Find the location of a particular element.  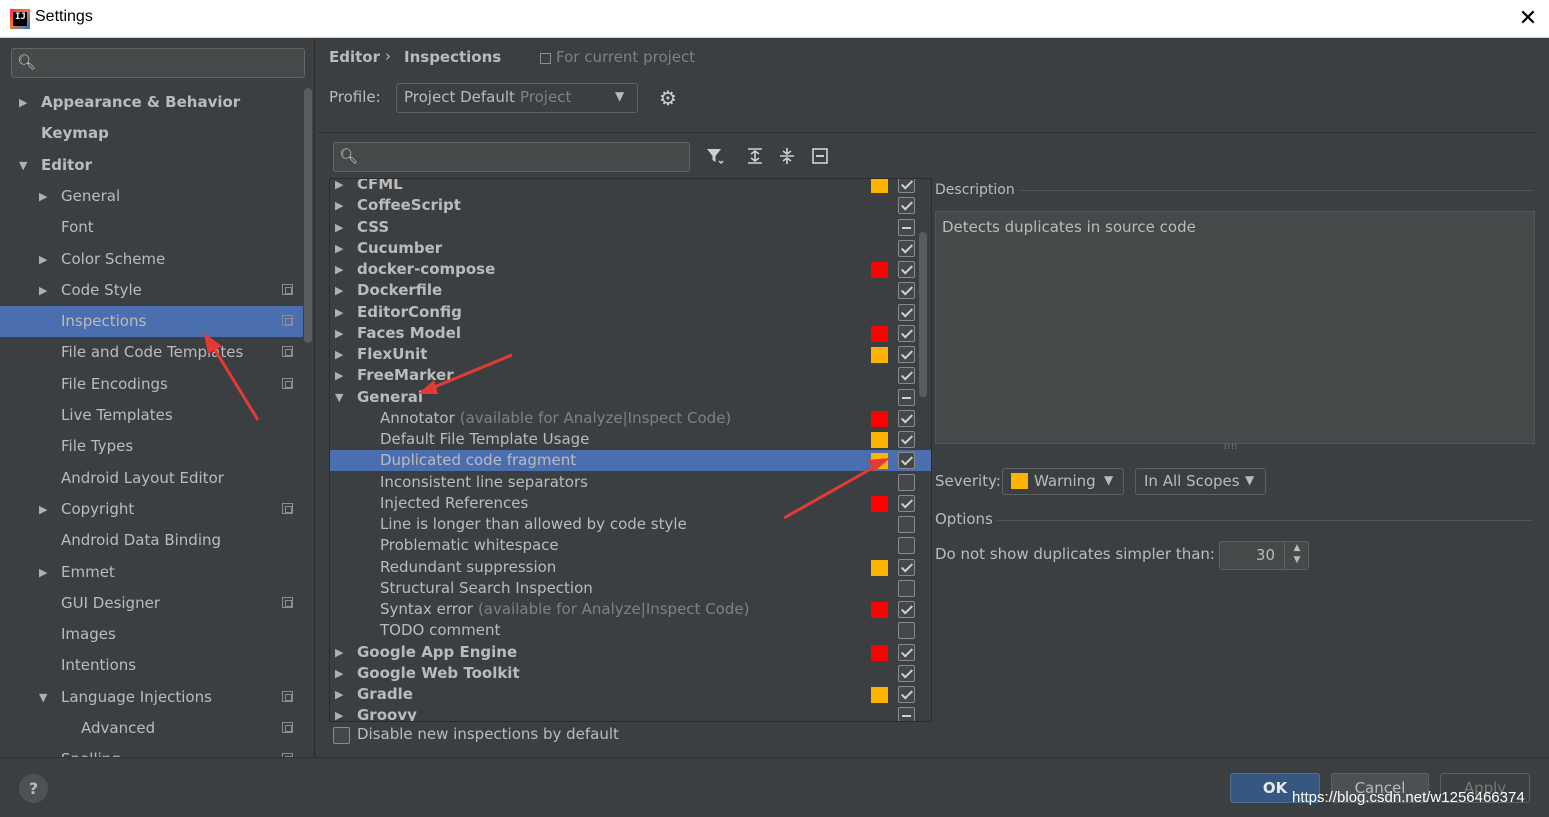

inspection-row: TODO comment is located at coordinates (630, 630).